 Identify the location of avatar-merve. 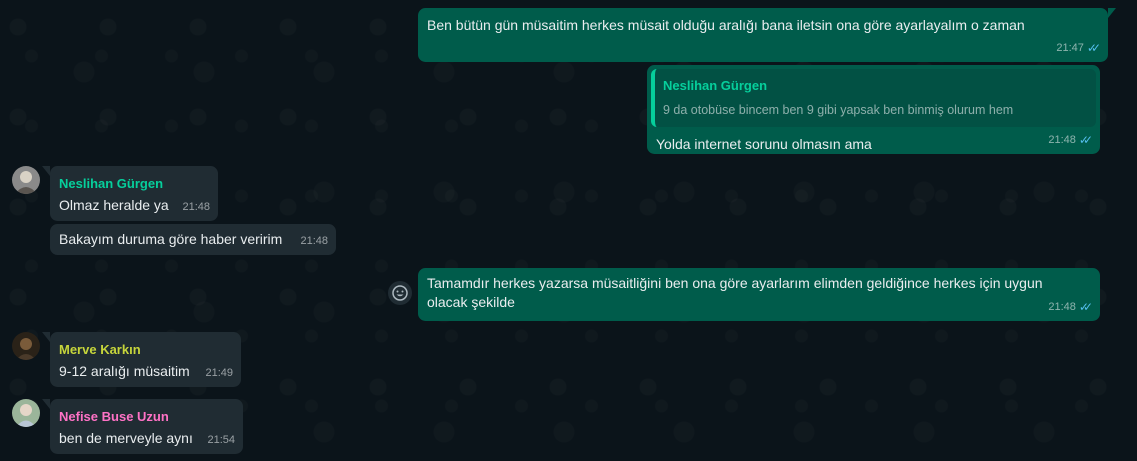
(26, 346).